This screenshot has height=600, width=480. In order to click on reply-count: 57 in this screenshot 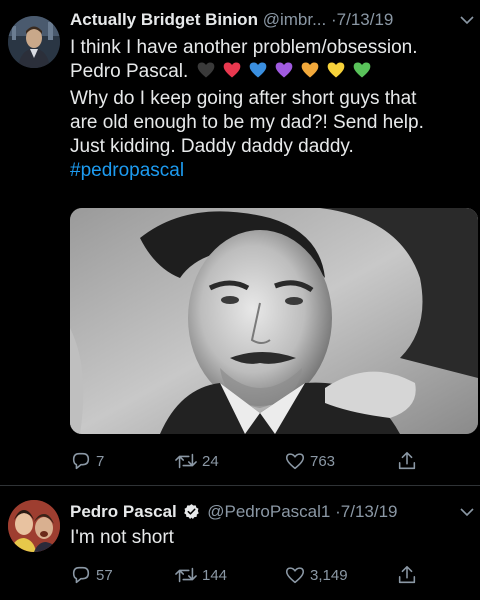, I will do `click(104, 575)`.